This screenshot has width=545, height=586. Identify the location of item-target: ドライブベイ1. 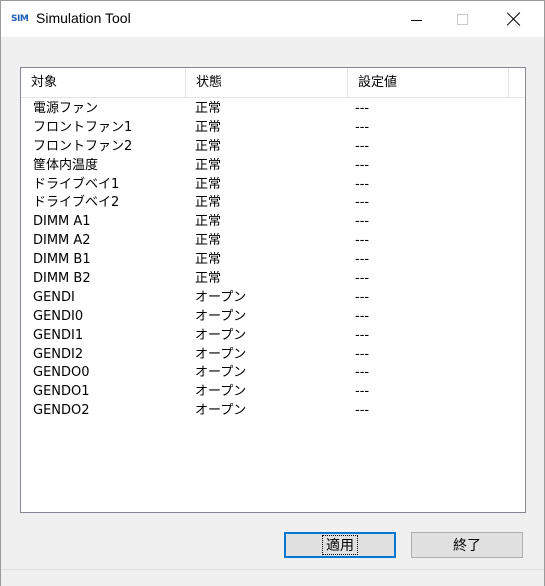
(76, 184).